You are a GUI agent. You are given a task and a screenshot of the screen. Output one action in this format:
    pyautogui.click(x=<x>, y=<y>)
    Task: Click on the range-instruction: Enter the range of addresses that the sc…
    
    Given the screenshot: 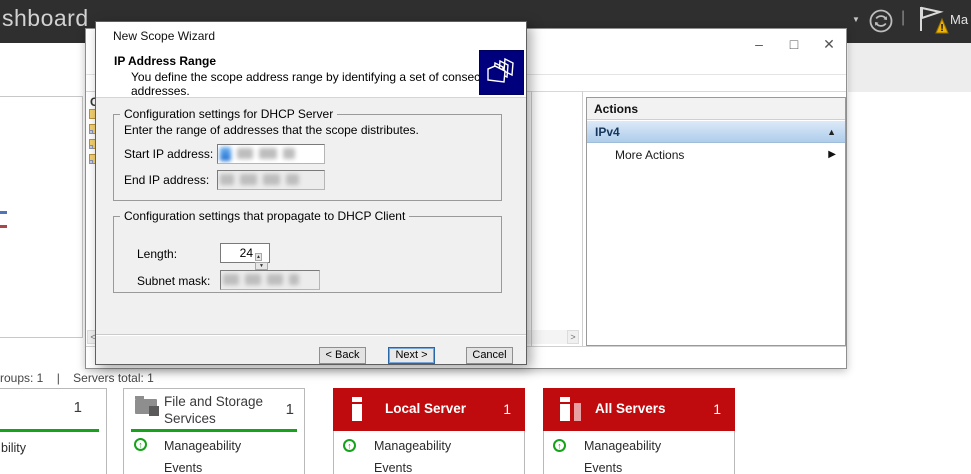 What is the action you would take?
    pyautogui.click(x=271, y=130)
    